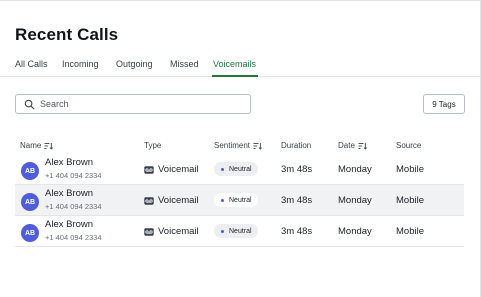 Image resolution: width=481 pixels, height=297 pixels. I want to click on column-label: Source, so click(409, 145).